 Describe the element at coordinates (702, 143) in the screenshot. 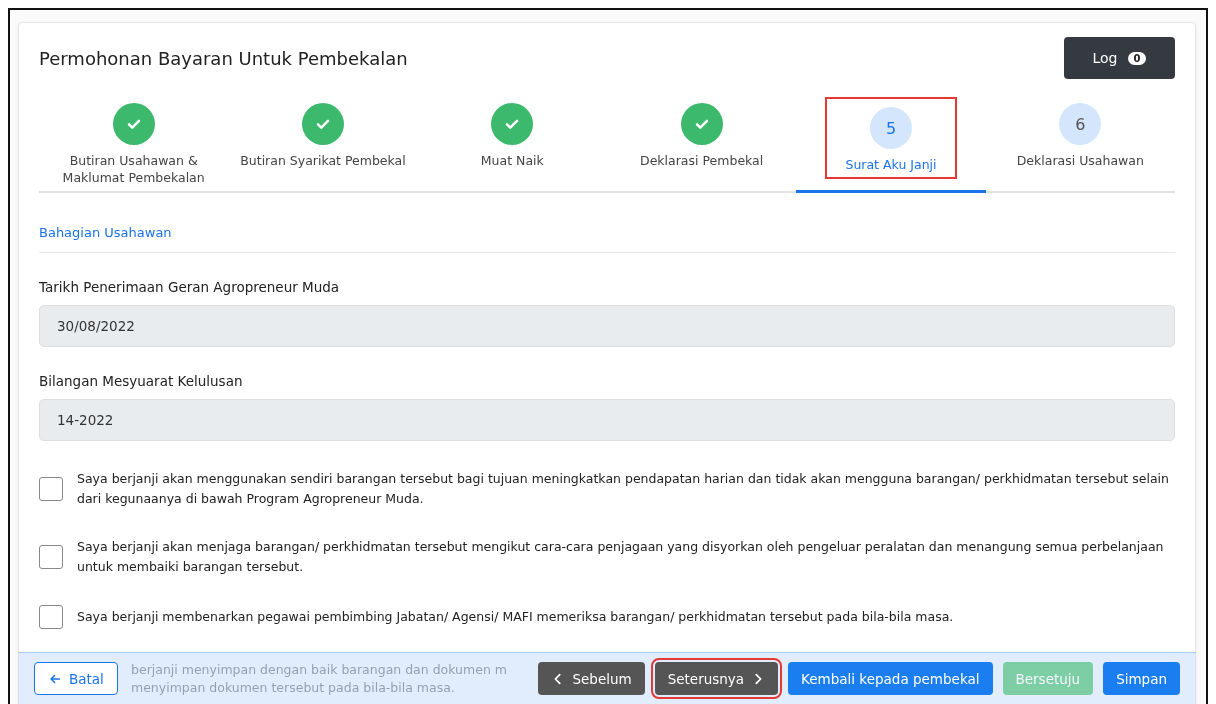

I see `step-tab: Deklarasi Pembekal` at that location.